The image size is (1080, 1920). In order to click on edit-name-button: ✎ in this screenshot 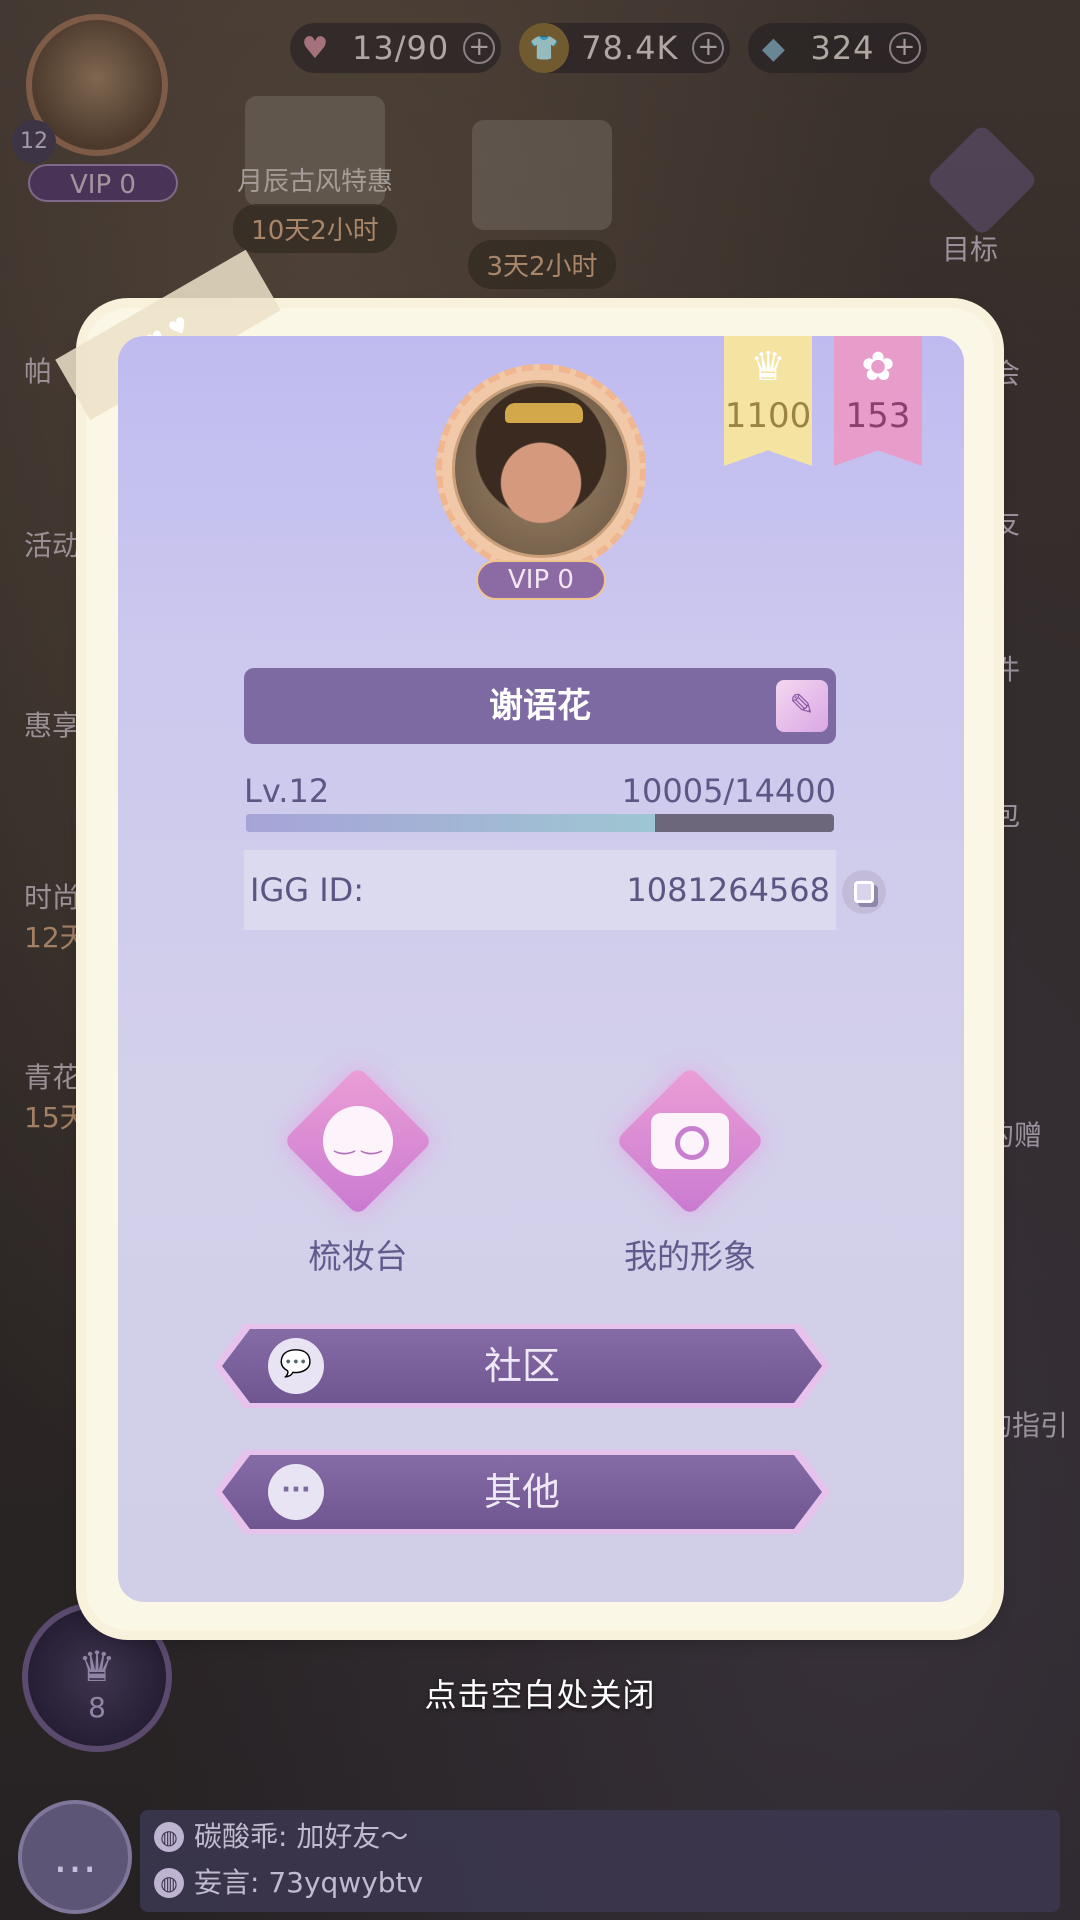, I will do `click(802, 706)`.